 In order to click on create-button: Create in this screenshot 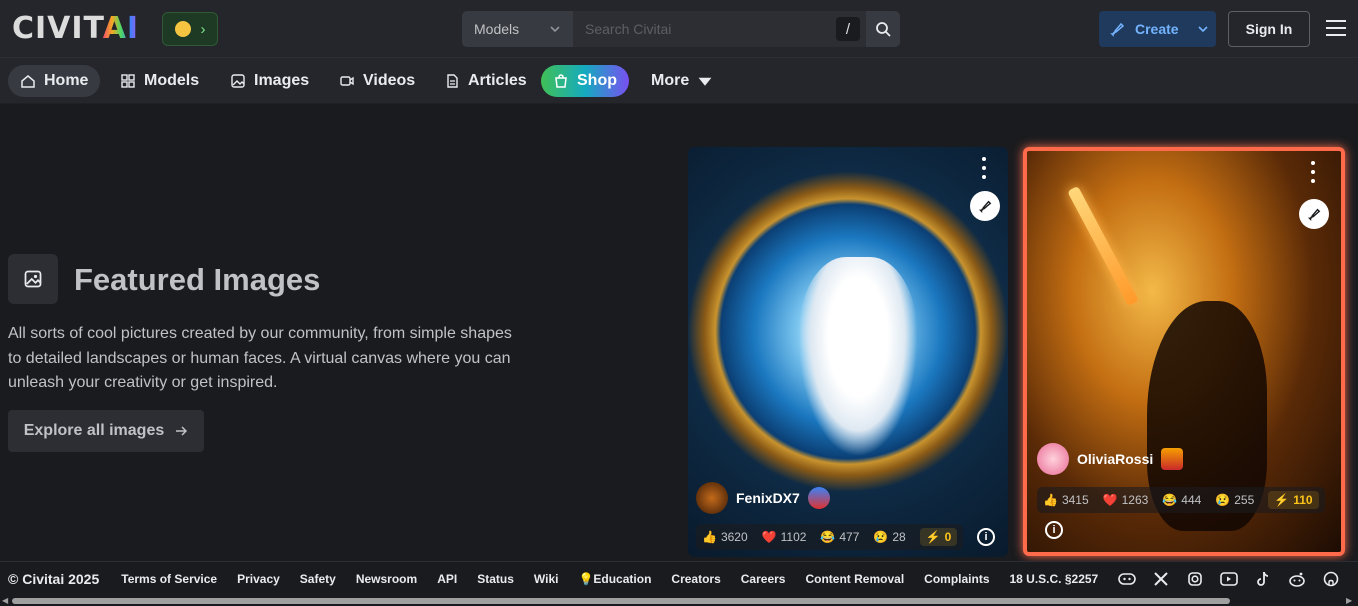, I will do `click(1157, 29)`.